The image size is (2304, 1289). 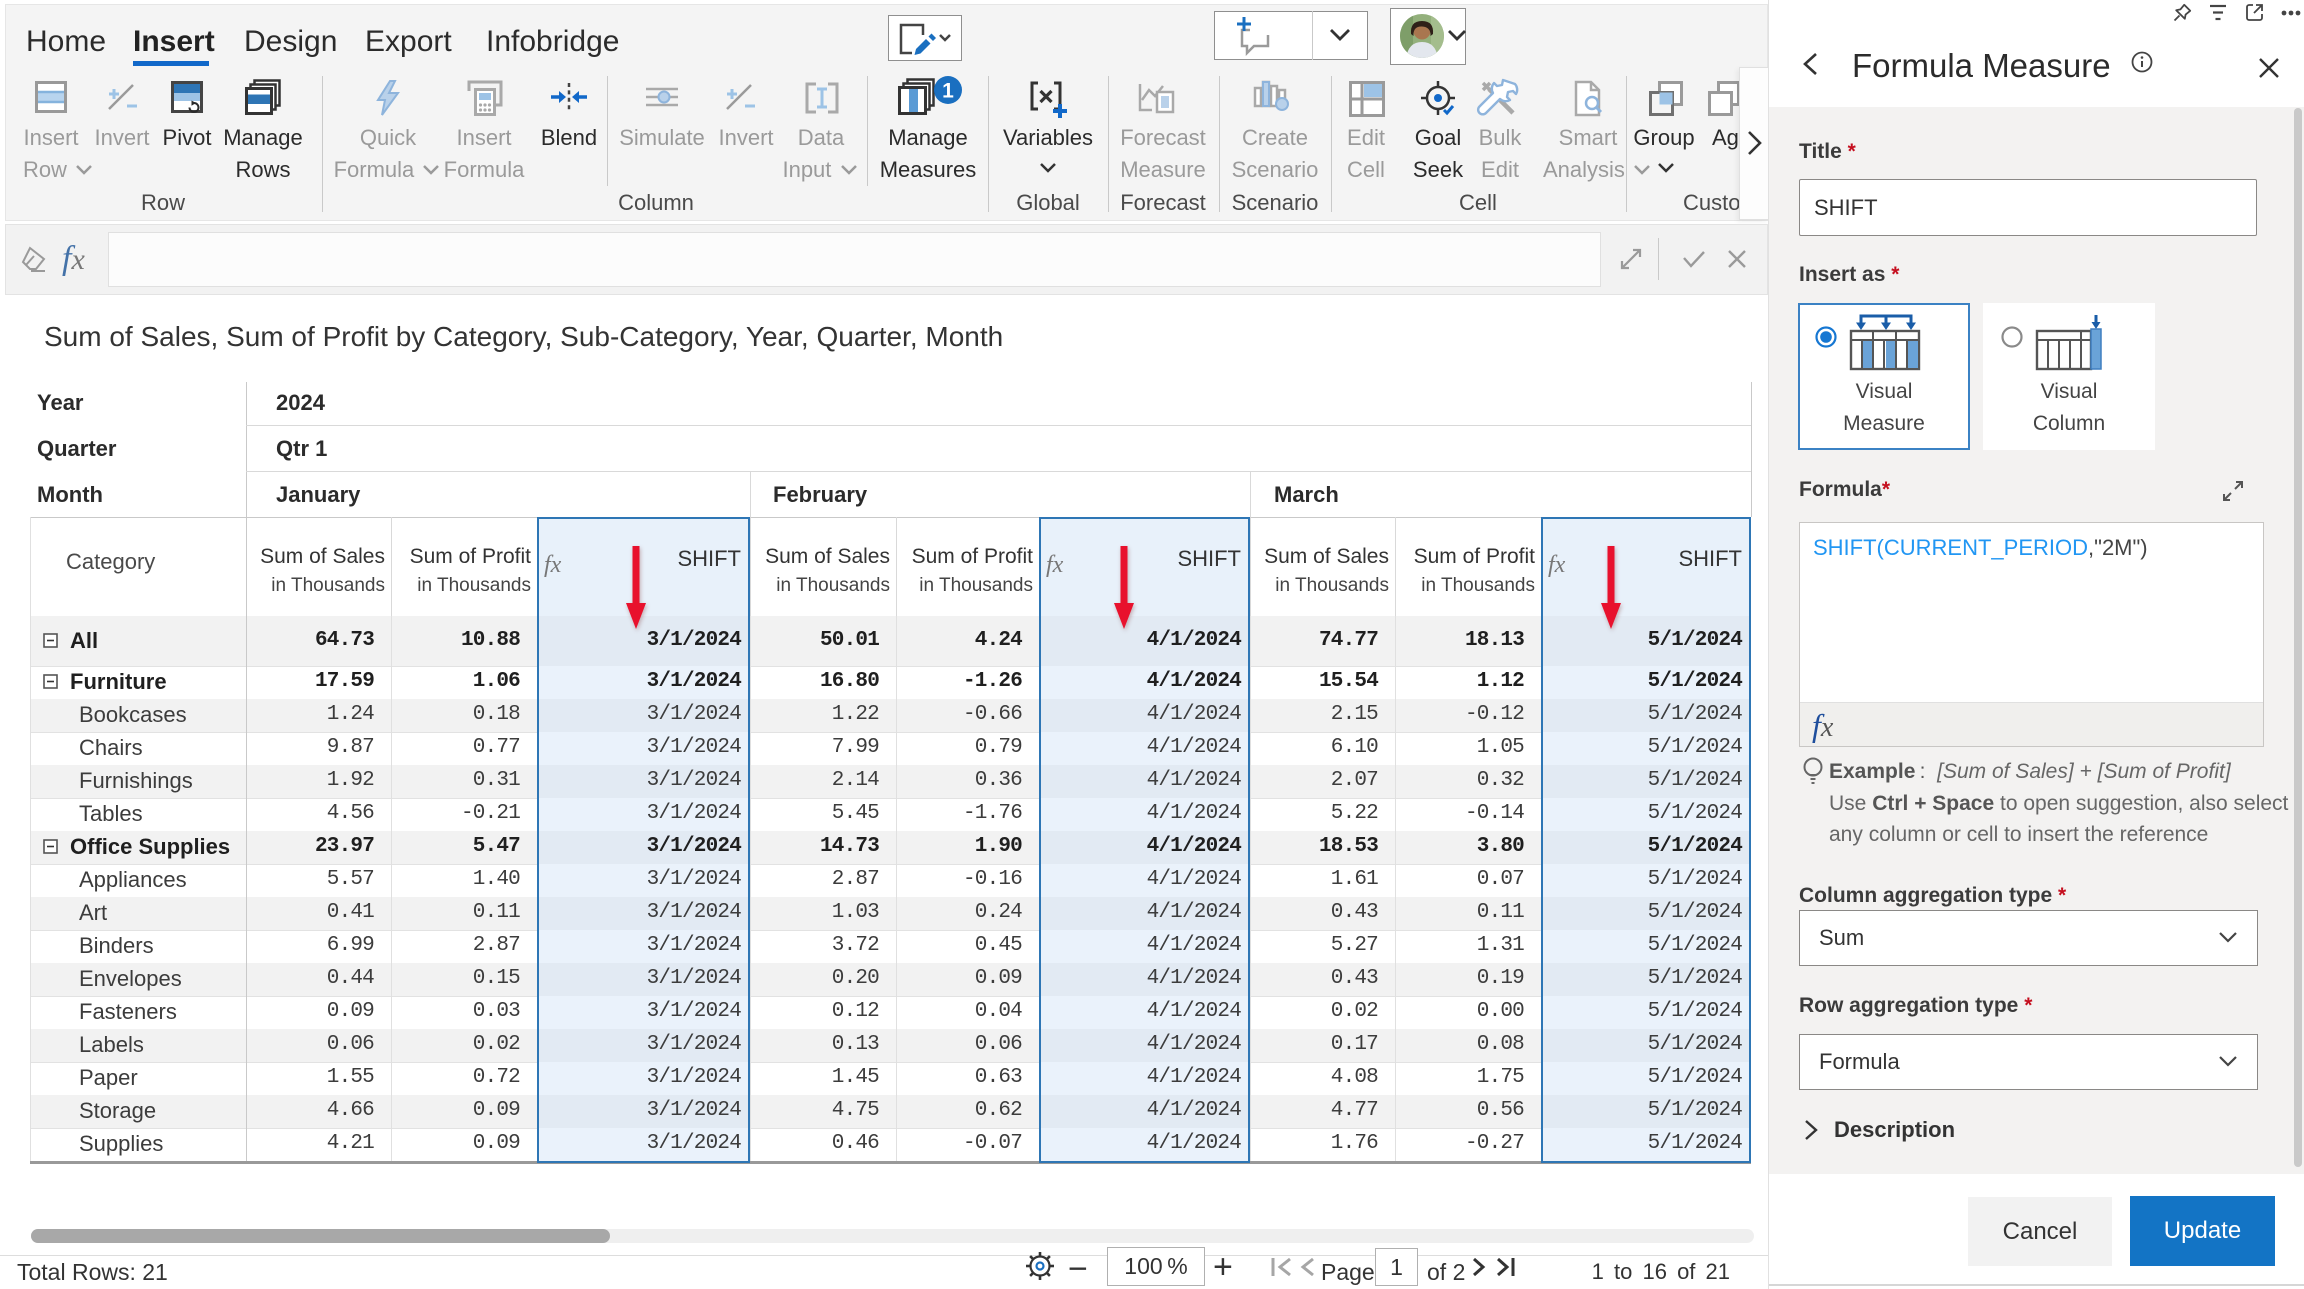 What do you see at coordinates (948, 91) in the screenshot?
I see `svg-text: 1` at bounding box center [948, 91].